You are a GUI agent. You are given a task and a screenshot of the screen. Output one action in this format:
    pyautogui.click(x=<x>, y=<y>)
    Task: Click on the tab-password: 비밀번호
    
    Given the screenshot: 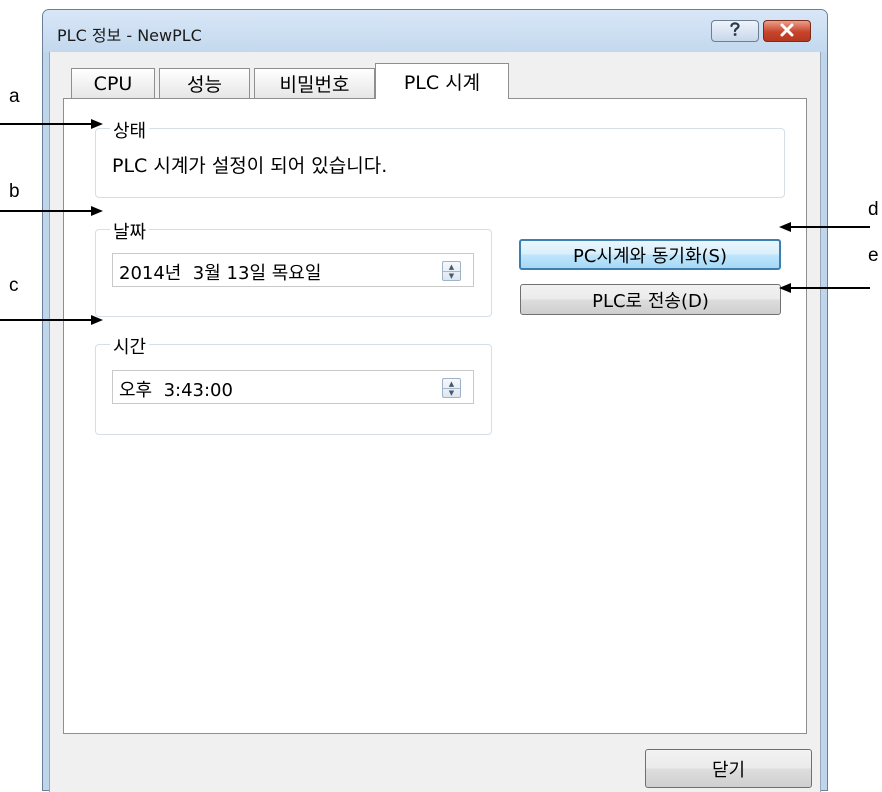 What is the action you would take?
    pyautogui.click(x=314, y=83)
    